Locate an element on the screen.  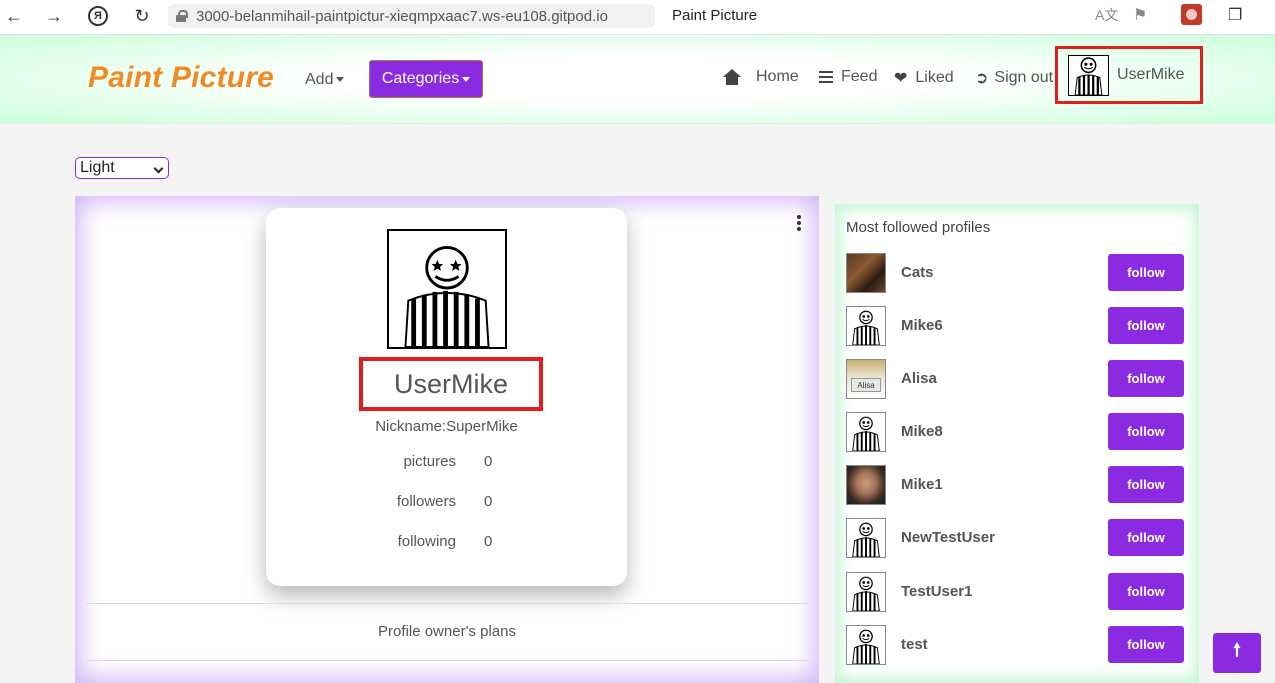
yandex-icon: Я is located at coordinates (98, 16).